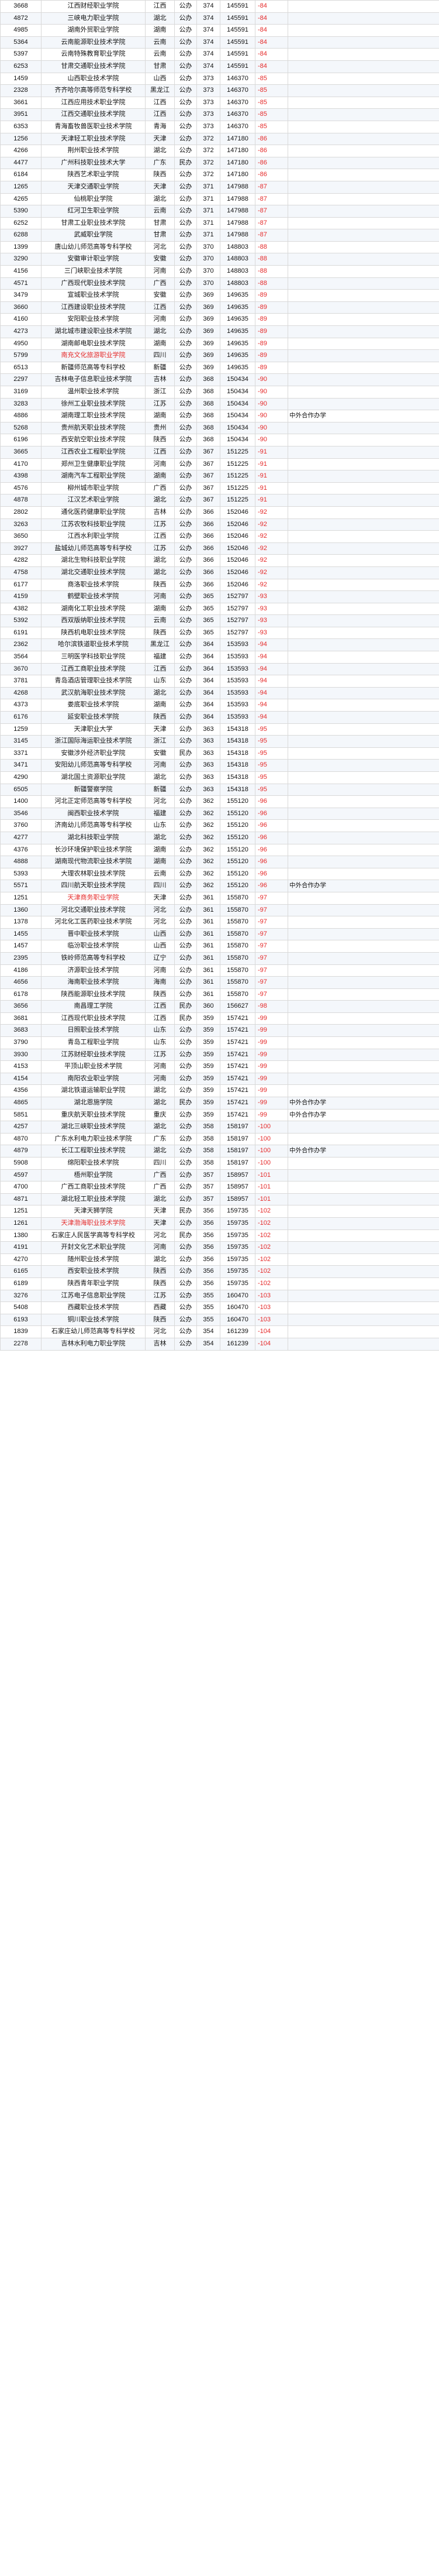  What do you see at coordinates (160, 512) in the screenshot?
I see `province-cell: 吉林` at bounding box center [160, 512].